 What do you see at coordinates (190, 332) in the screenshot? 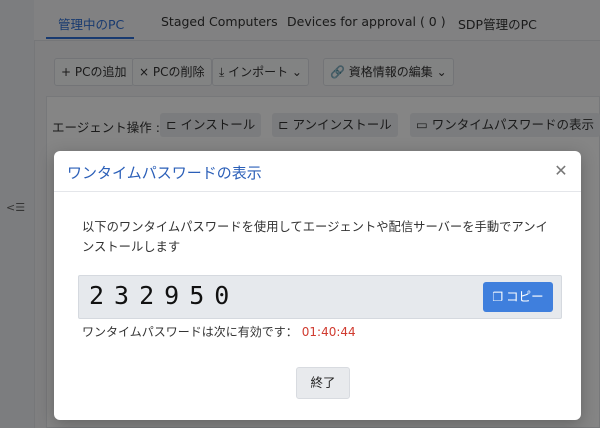
I see `validity-label: ワンタイムパスワードは次に有効です：` at bounding box center [190, 332].